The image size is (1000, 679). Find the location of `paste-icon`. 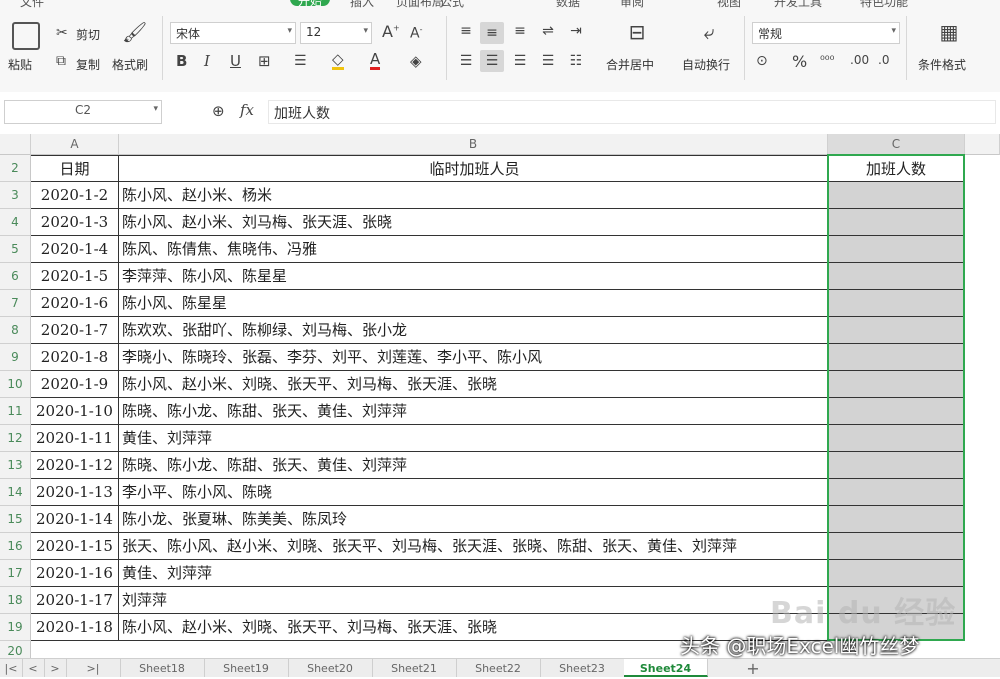

paste-icon is located at coordinates (26, 36).